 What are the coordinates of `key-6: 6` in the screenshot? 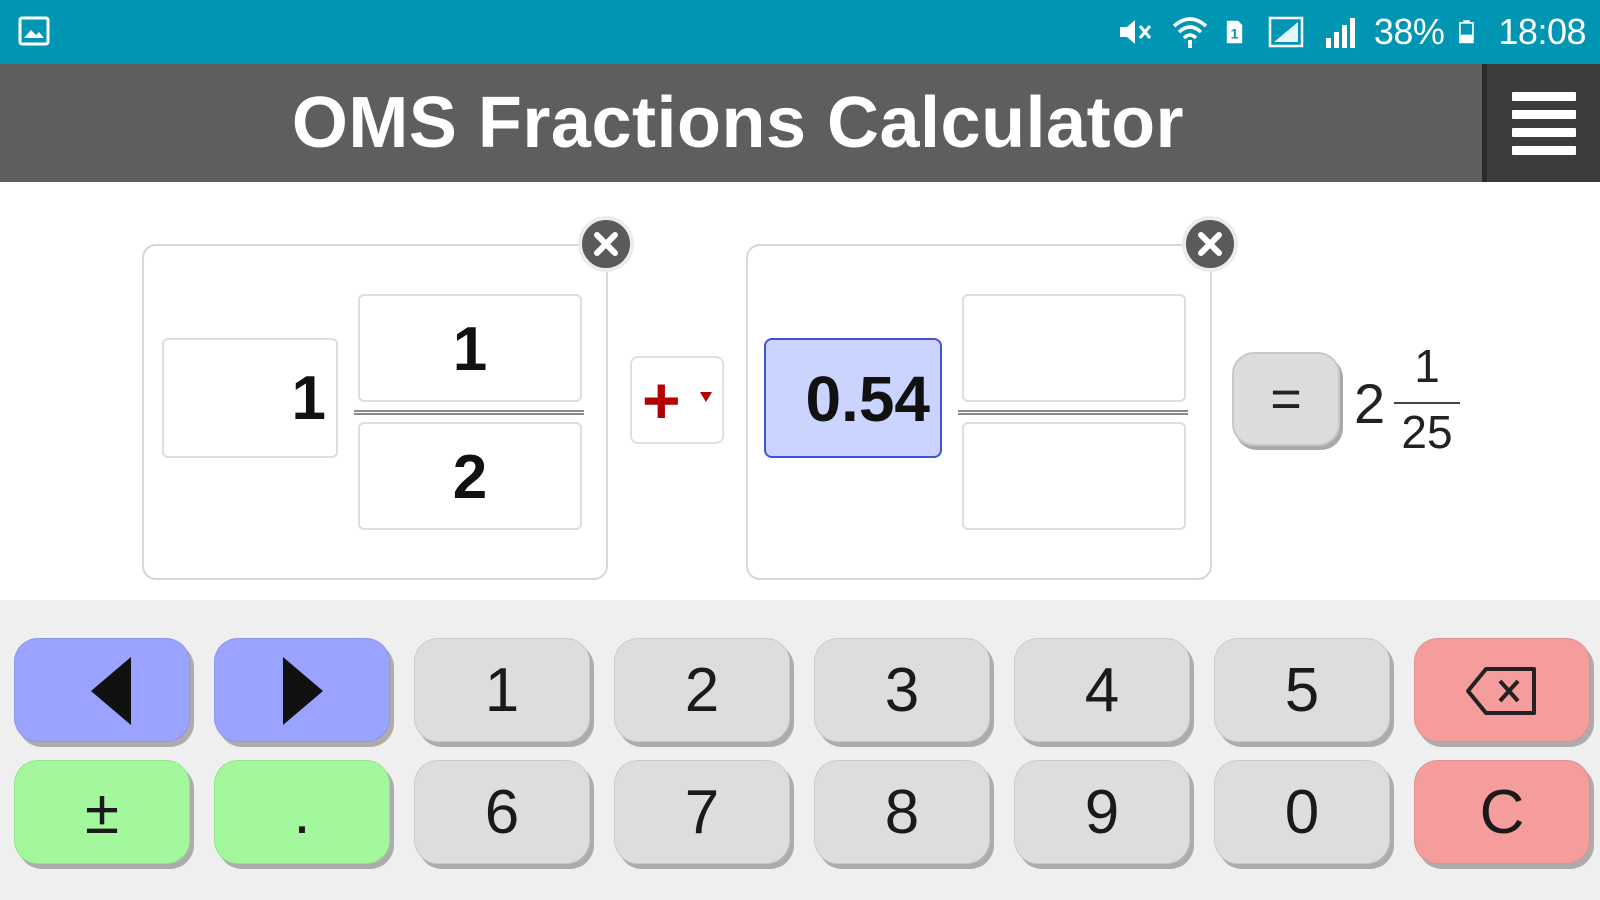 It's located at (502, 812).